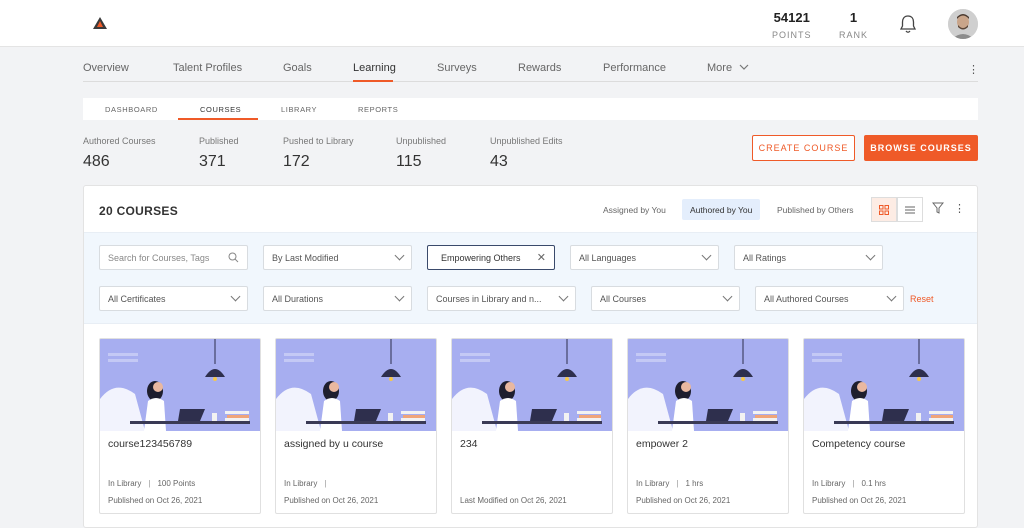 This screenshot has width=1024, height=528. Describe the element at coordinates (873, 483) in the screenshot. I see `course-extra: 0.1 hrs` at that location.